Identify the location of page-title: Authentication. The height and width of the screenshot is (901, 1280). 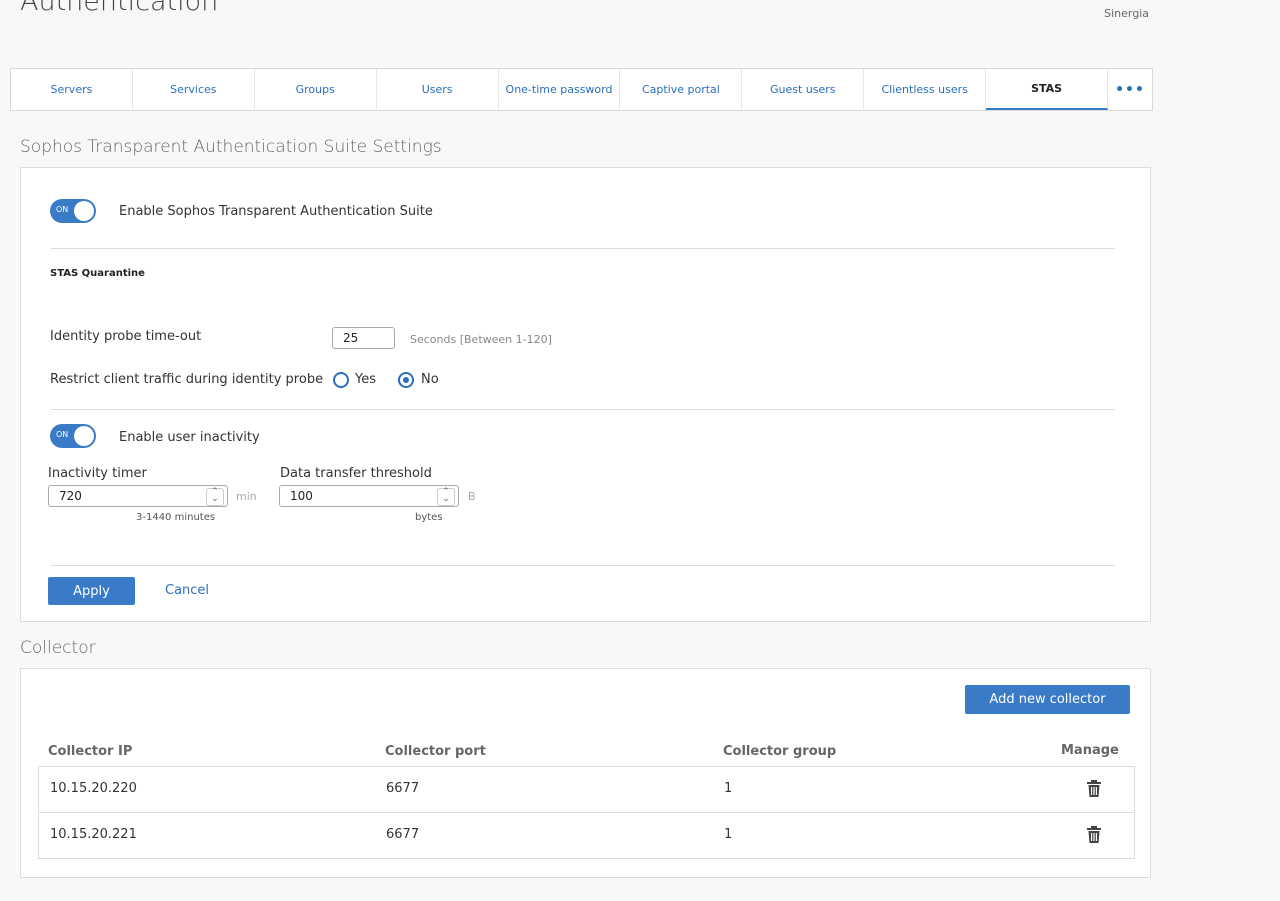
(119, 8).